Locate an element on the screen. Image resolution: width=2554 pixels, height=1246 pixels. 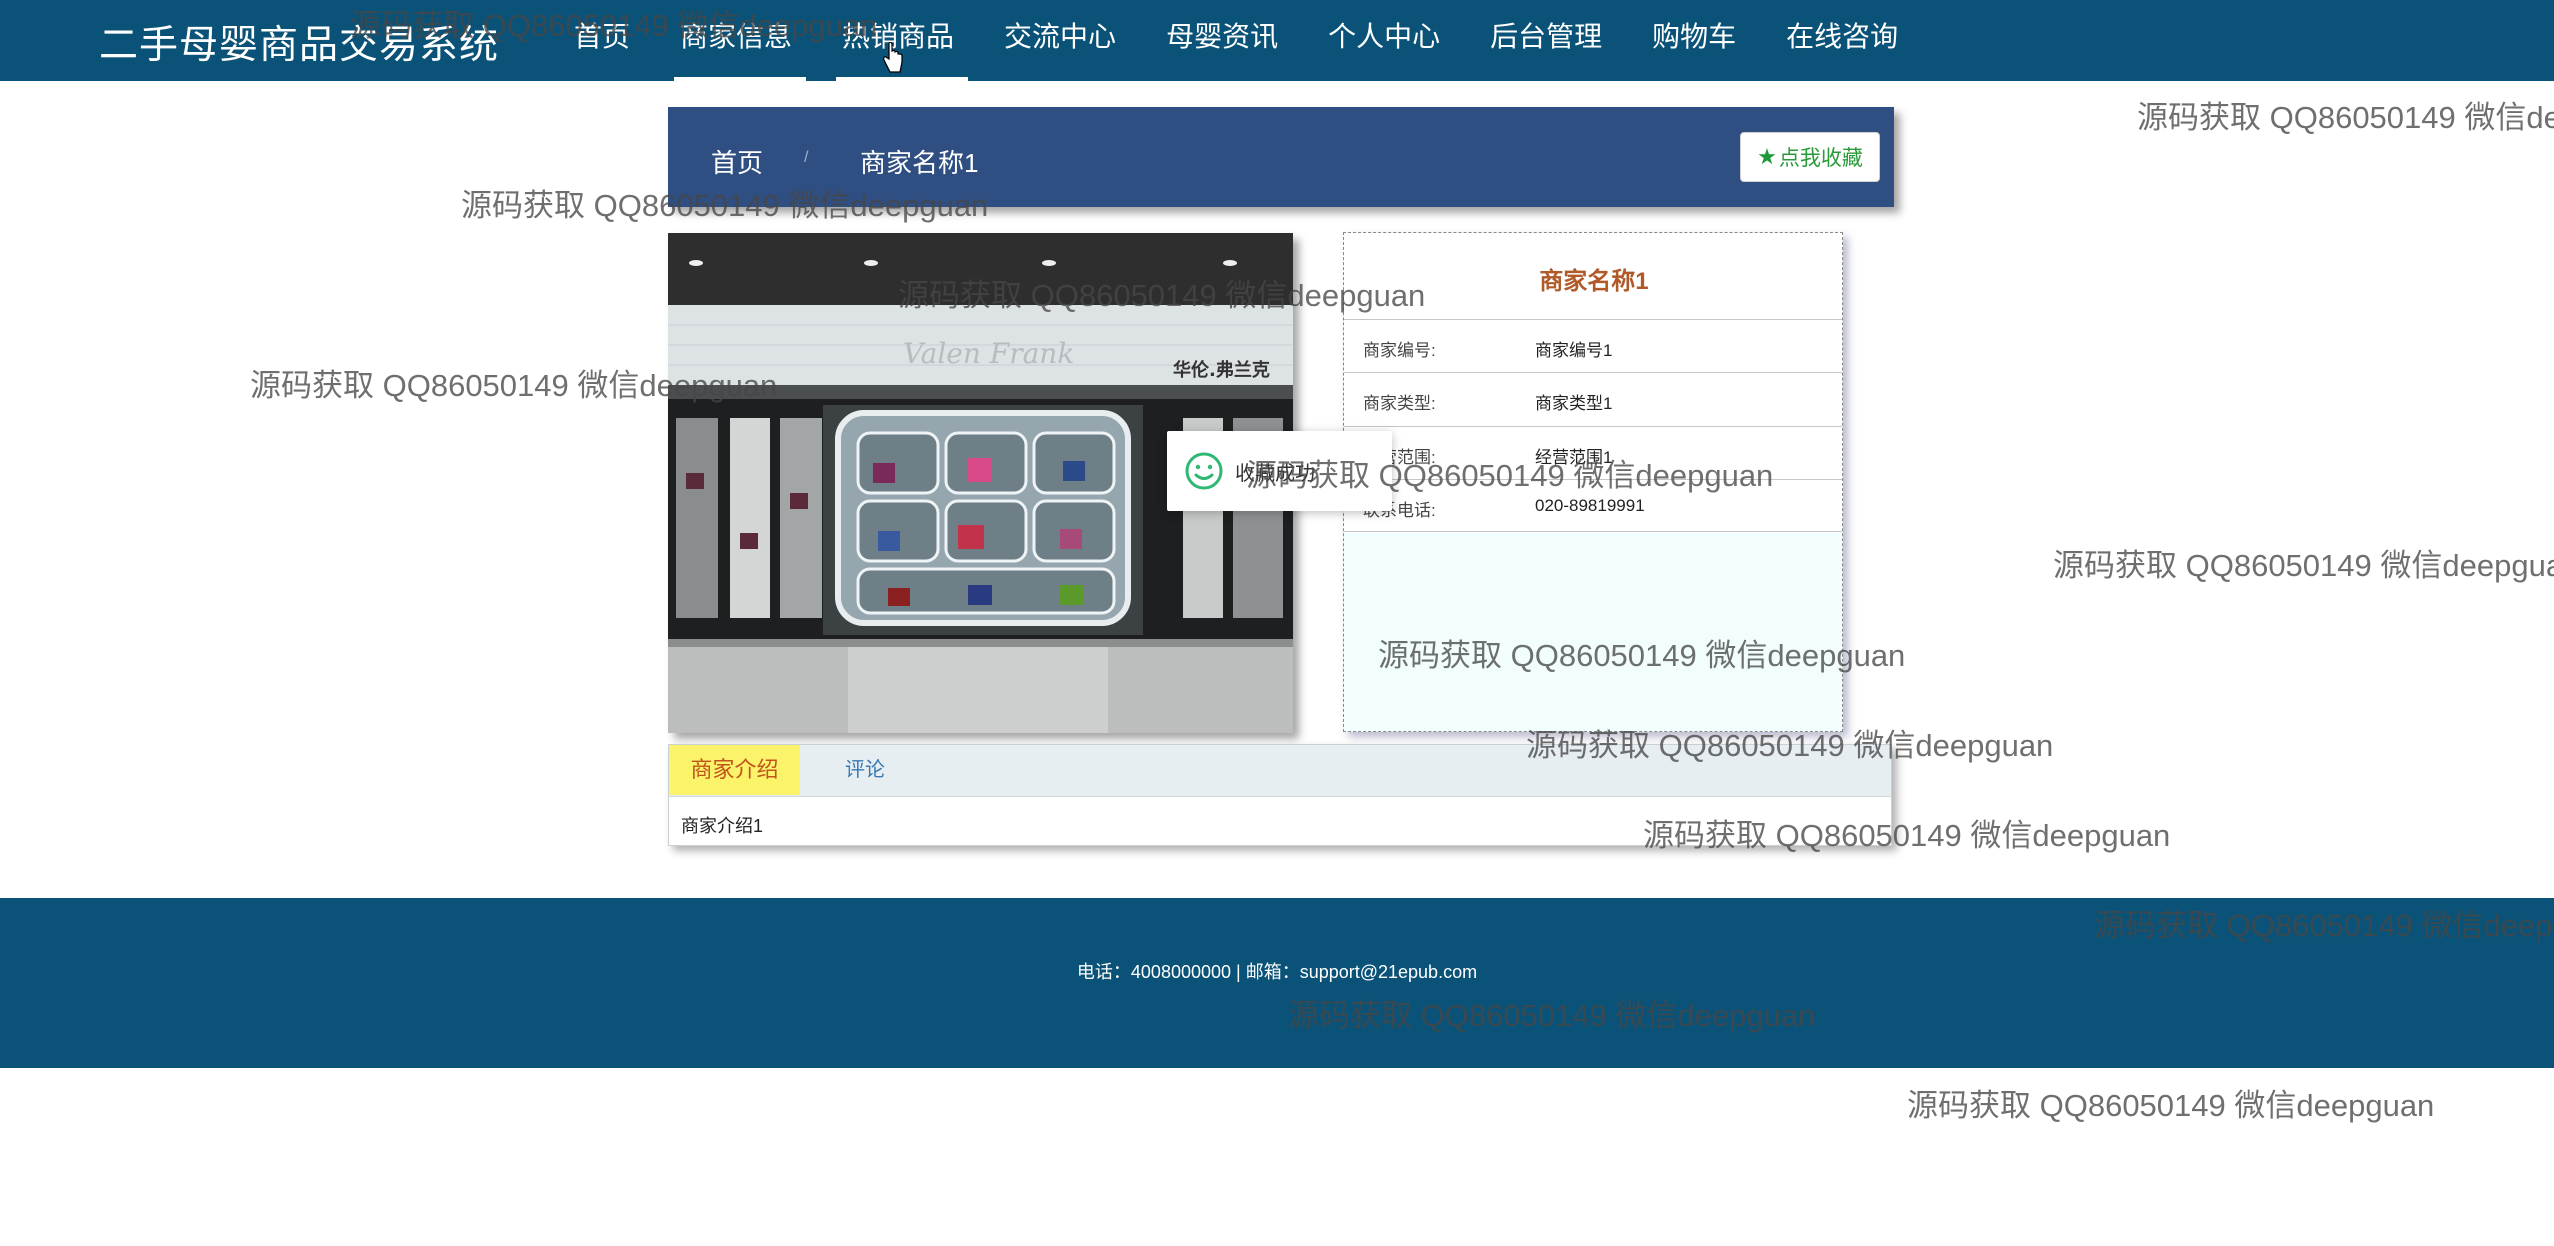
info-value: 商家类型1 is located at coordinates (1574, 403).